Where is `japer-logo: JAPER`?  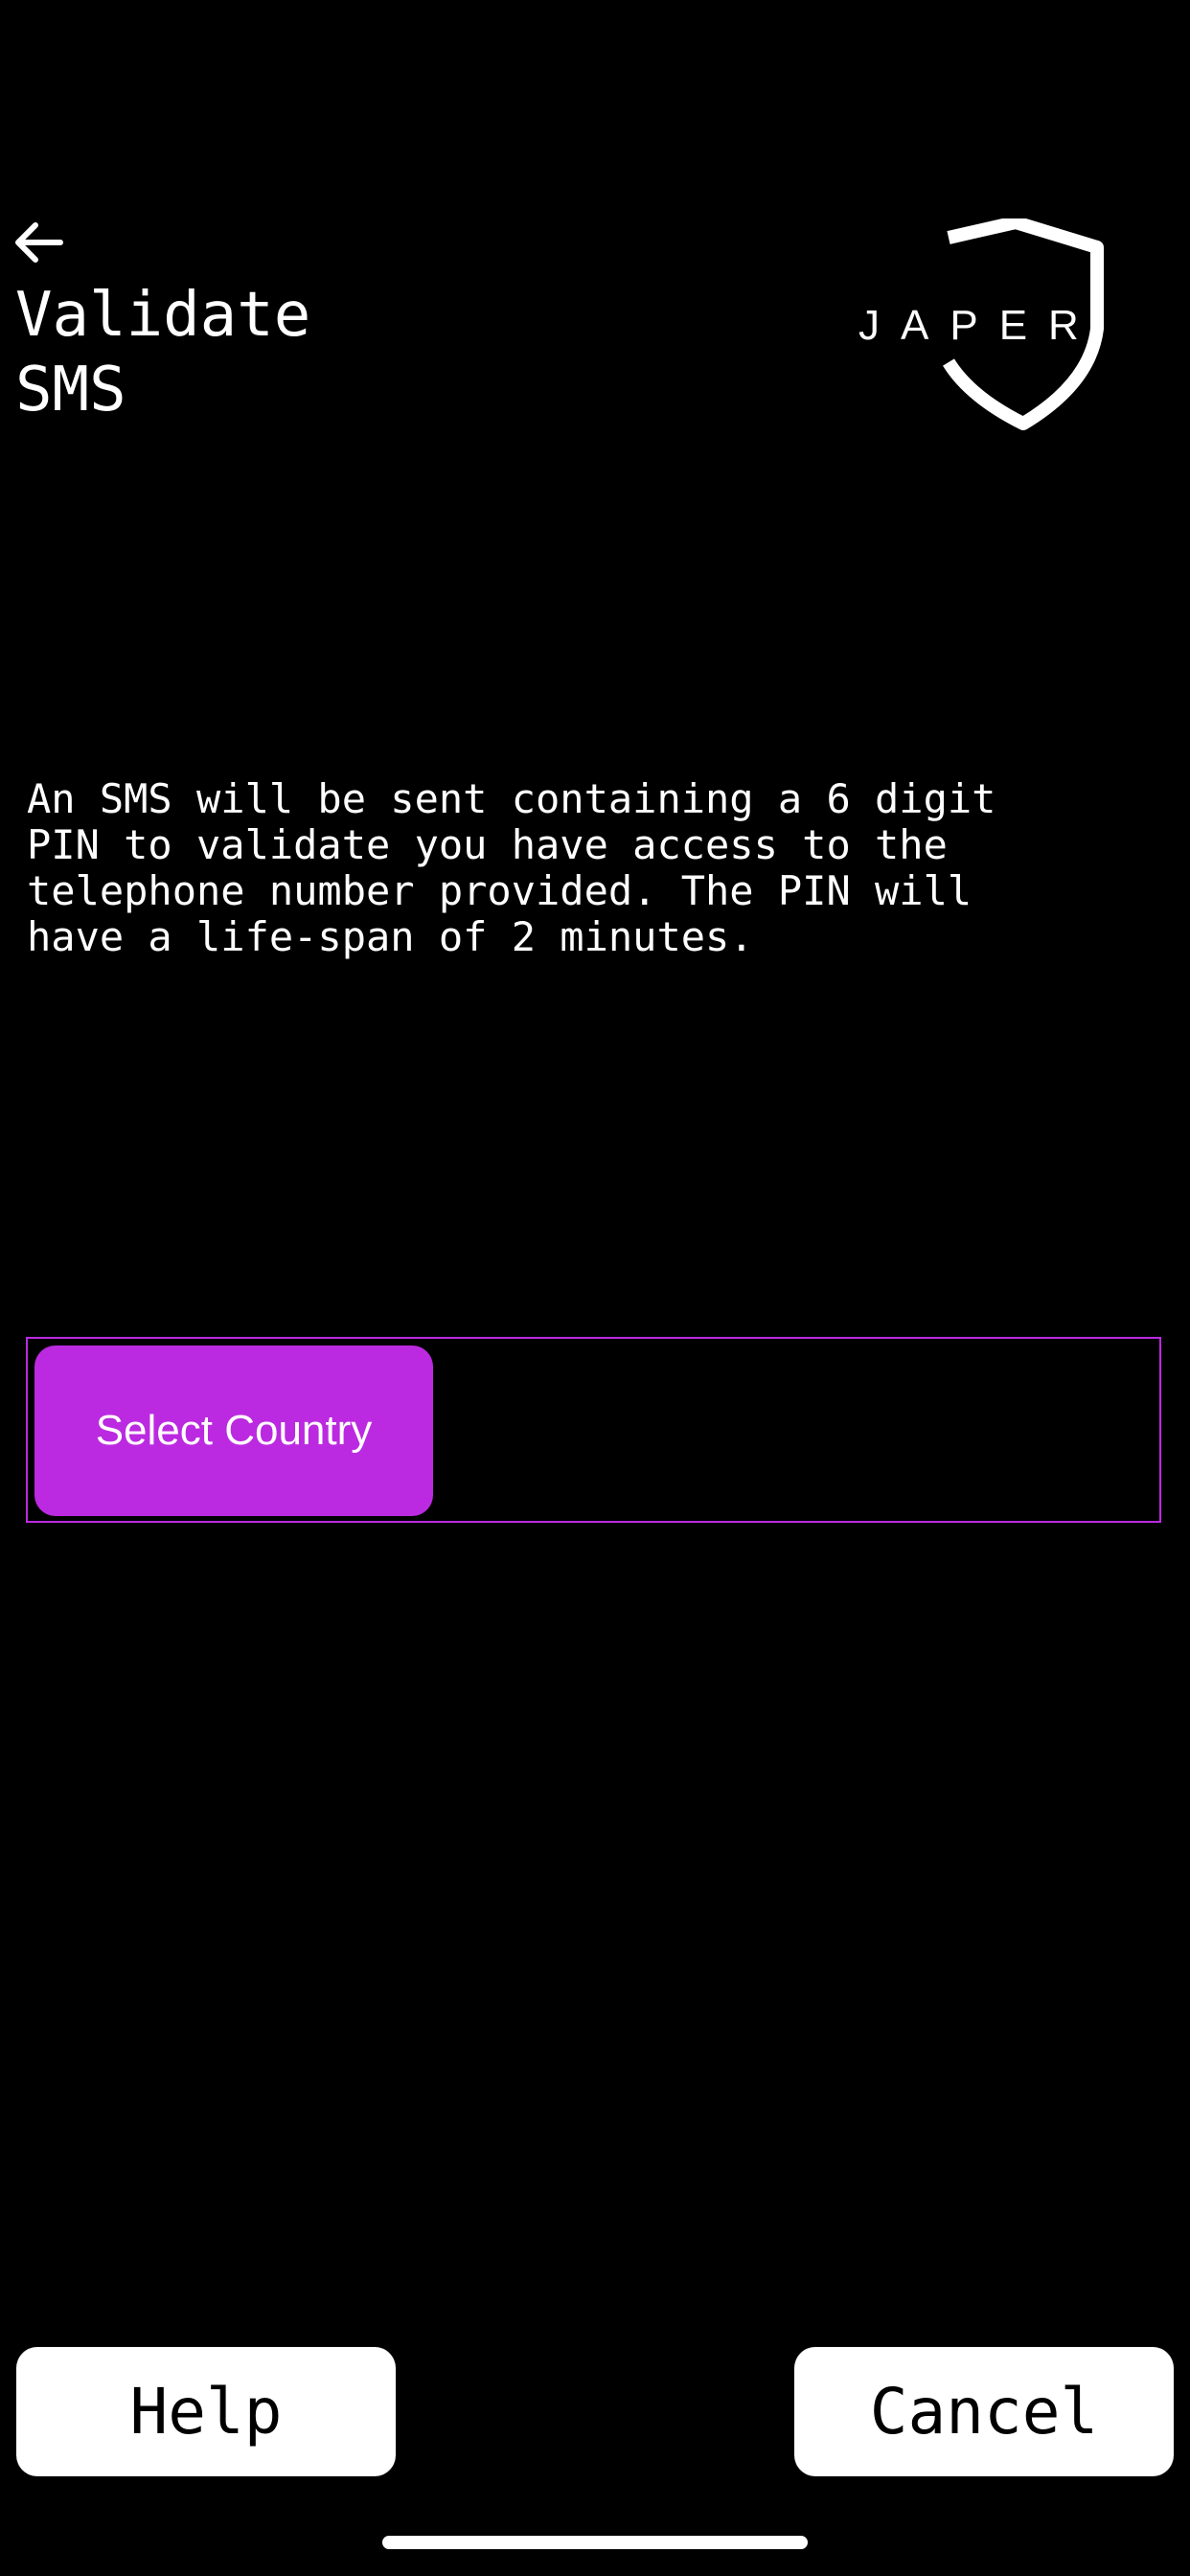
japer-logo: JAPER is located at coordinates (982, 325).